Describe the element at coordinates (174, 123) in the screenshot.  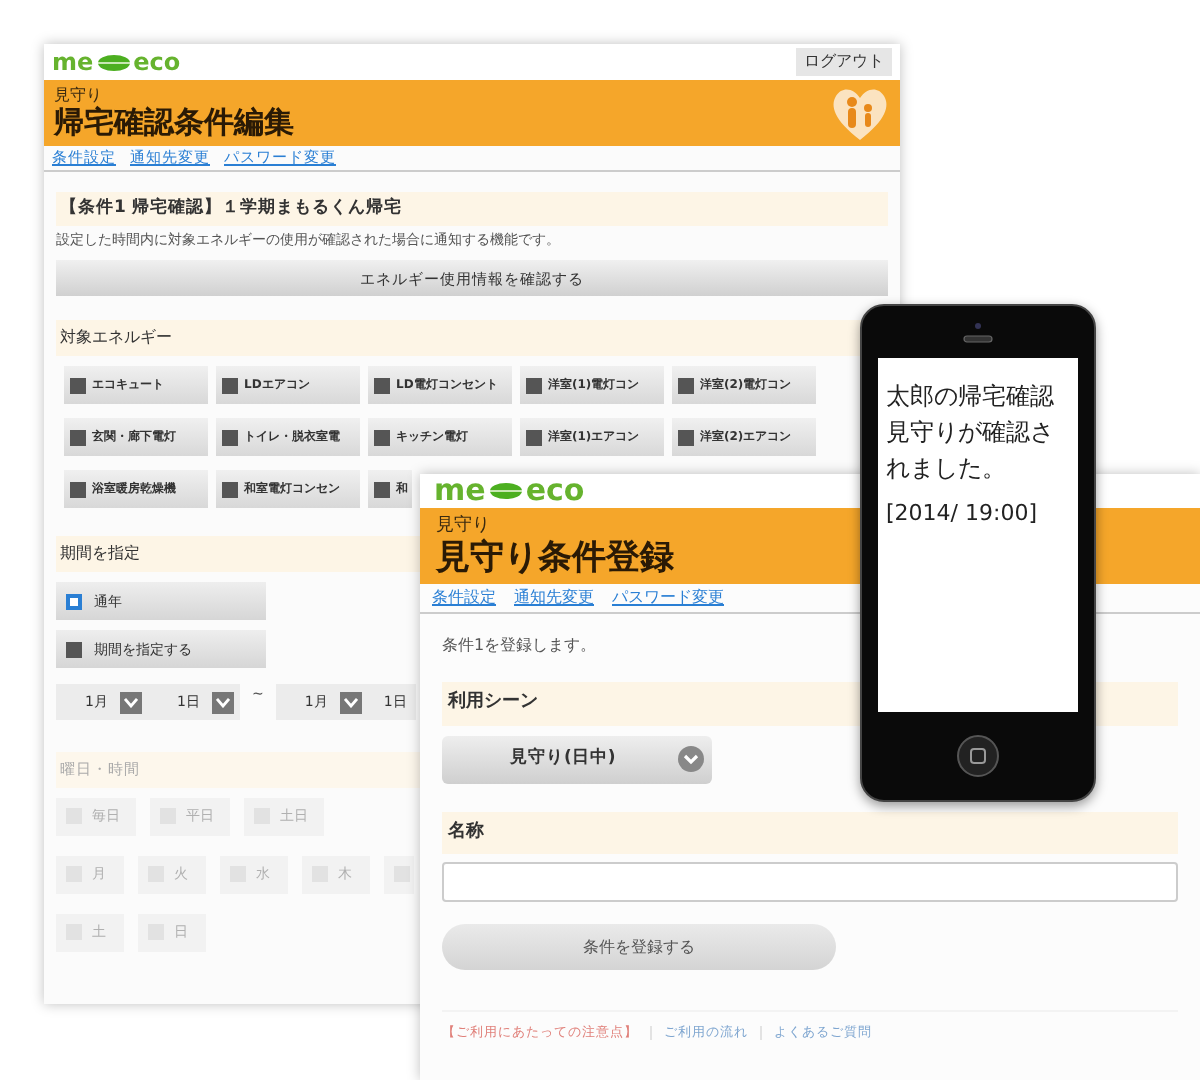
I see `header-title: 帰宅確認条件編集` at that location.